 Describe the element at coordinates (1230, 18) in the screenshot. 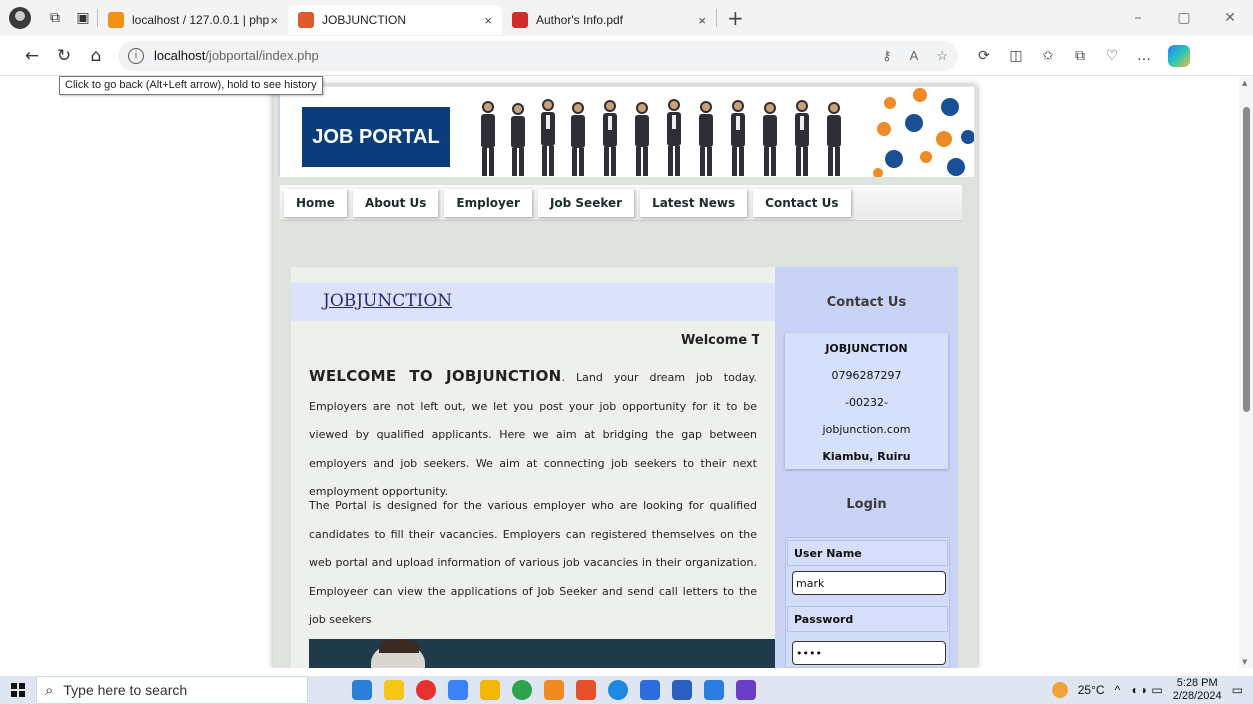

I see `close-window-button: ✕` at that location.